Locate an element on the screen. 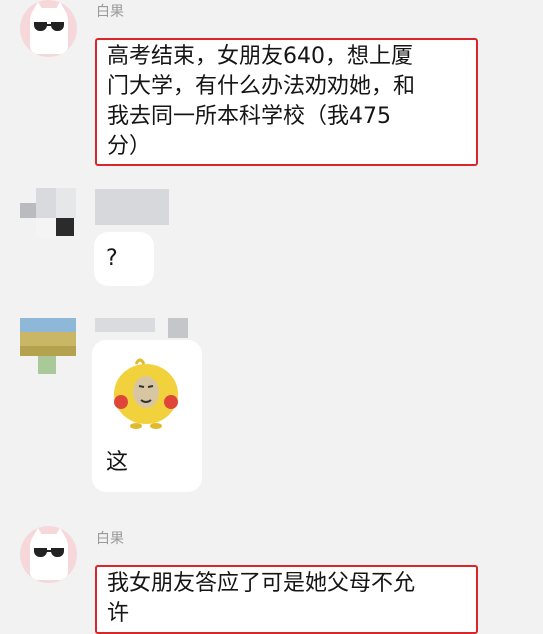 Image resolution: width=543 pixels, height=634 pixels. yellow-blob-meme-sticker is located at coordinates (146, 393).